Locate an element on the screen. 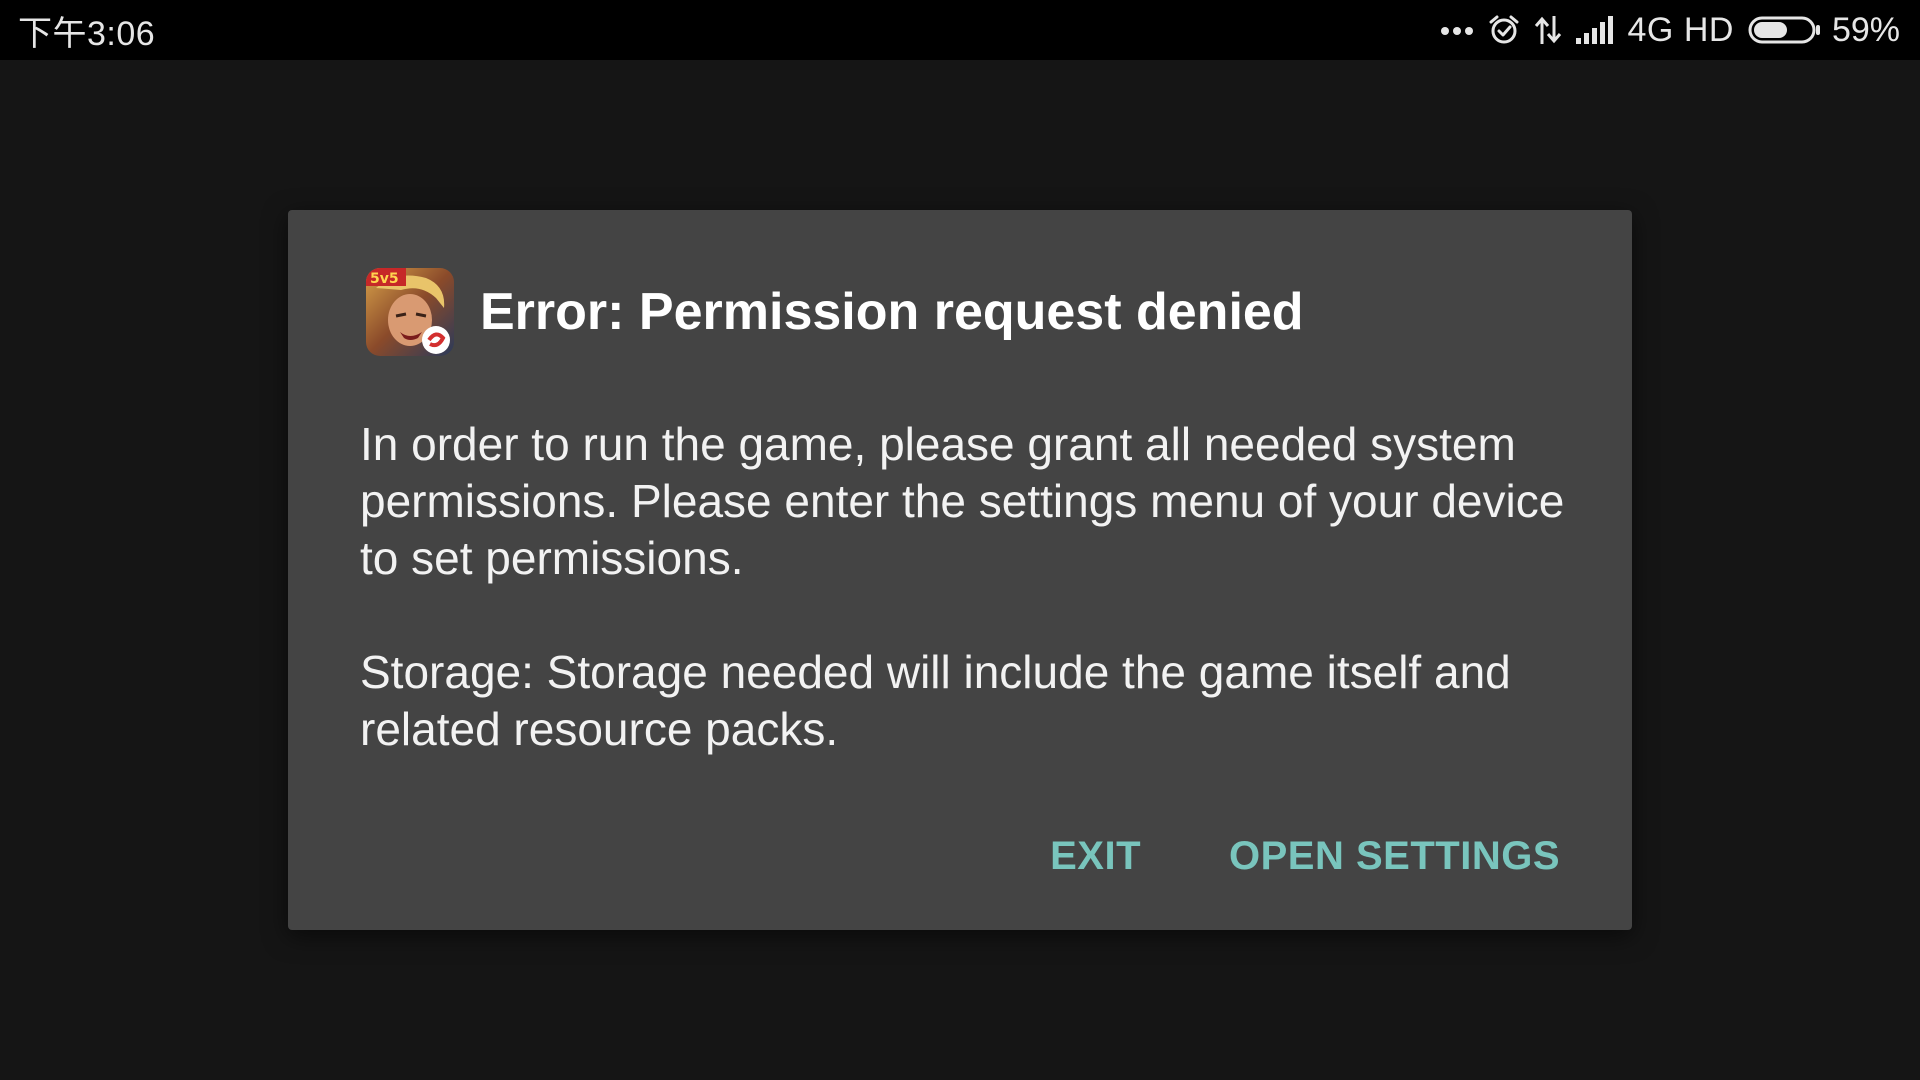  dialog-header: 5v5 Error: Permission request denied is located at coordinates (835, 312).